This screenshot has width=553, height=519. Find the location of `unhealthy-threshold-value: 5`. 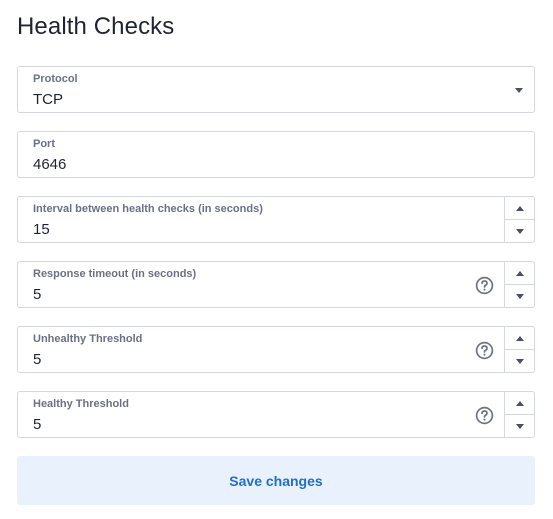

unhealthy-threshold-value: 5 is located at coordinates (37, 359).